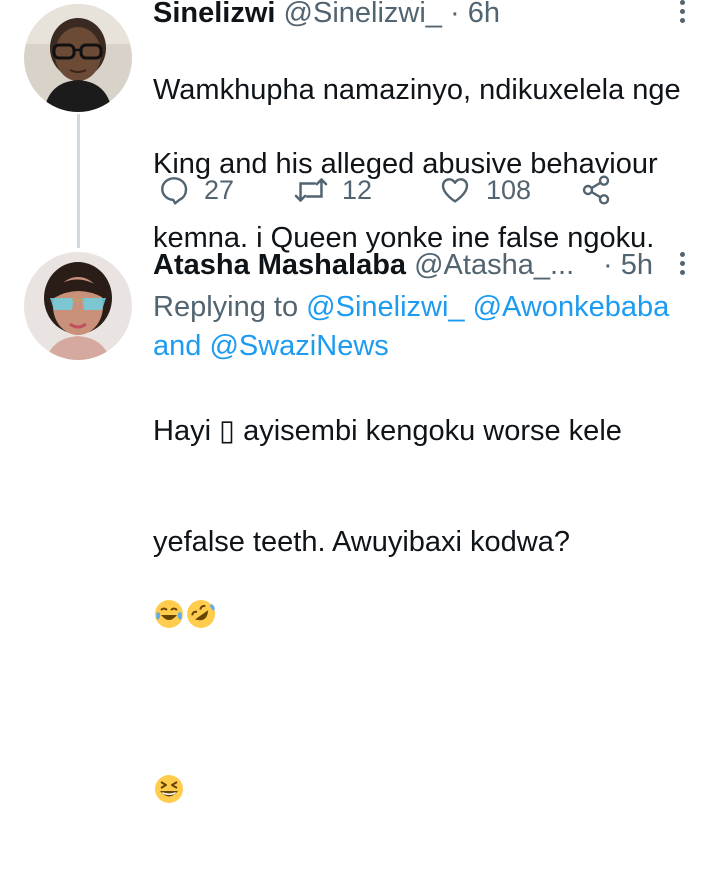 This screenshot has width=720, height=874. I want to click on reply-button: 27, so click(196, 190).